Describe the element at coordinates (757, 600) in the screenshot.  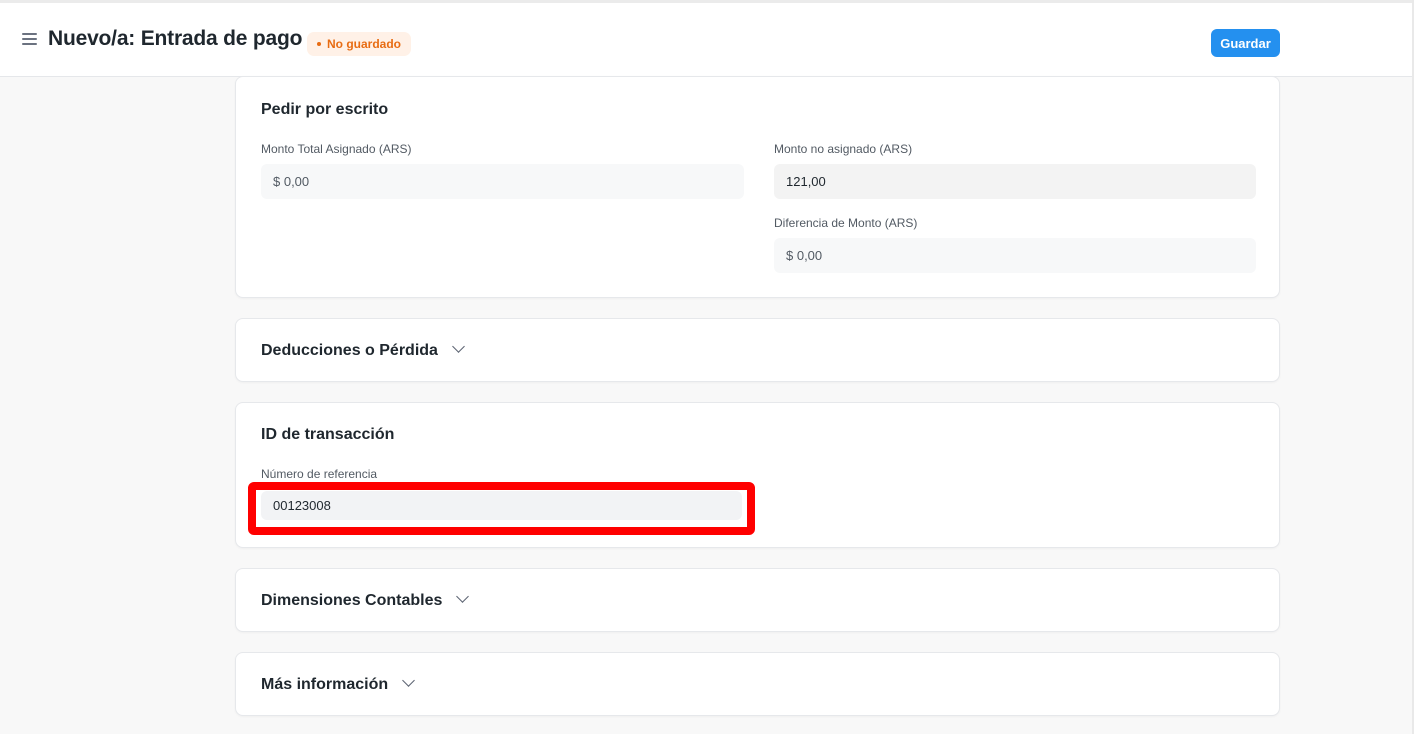
I see `section-accounting-dimensions: Dimensiones Contables` at that location.